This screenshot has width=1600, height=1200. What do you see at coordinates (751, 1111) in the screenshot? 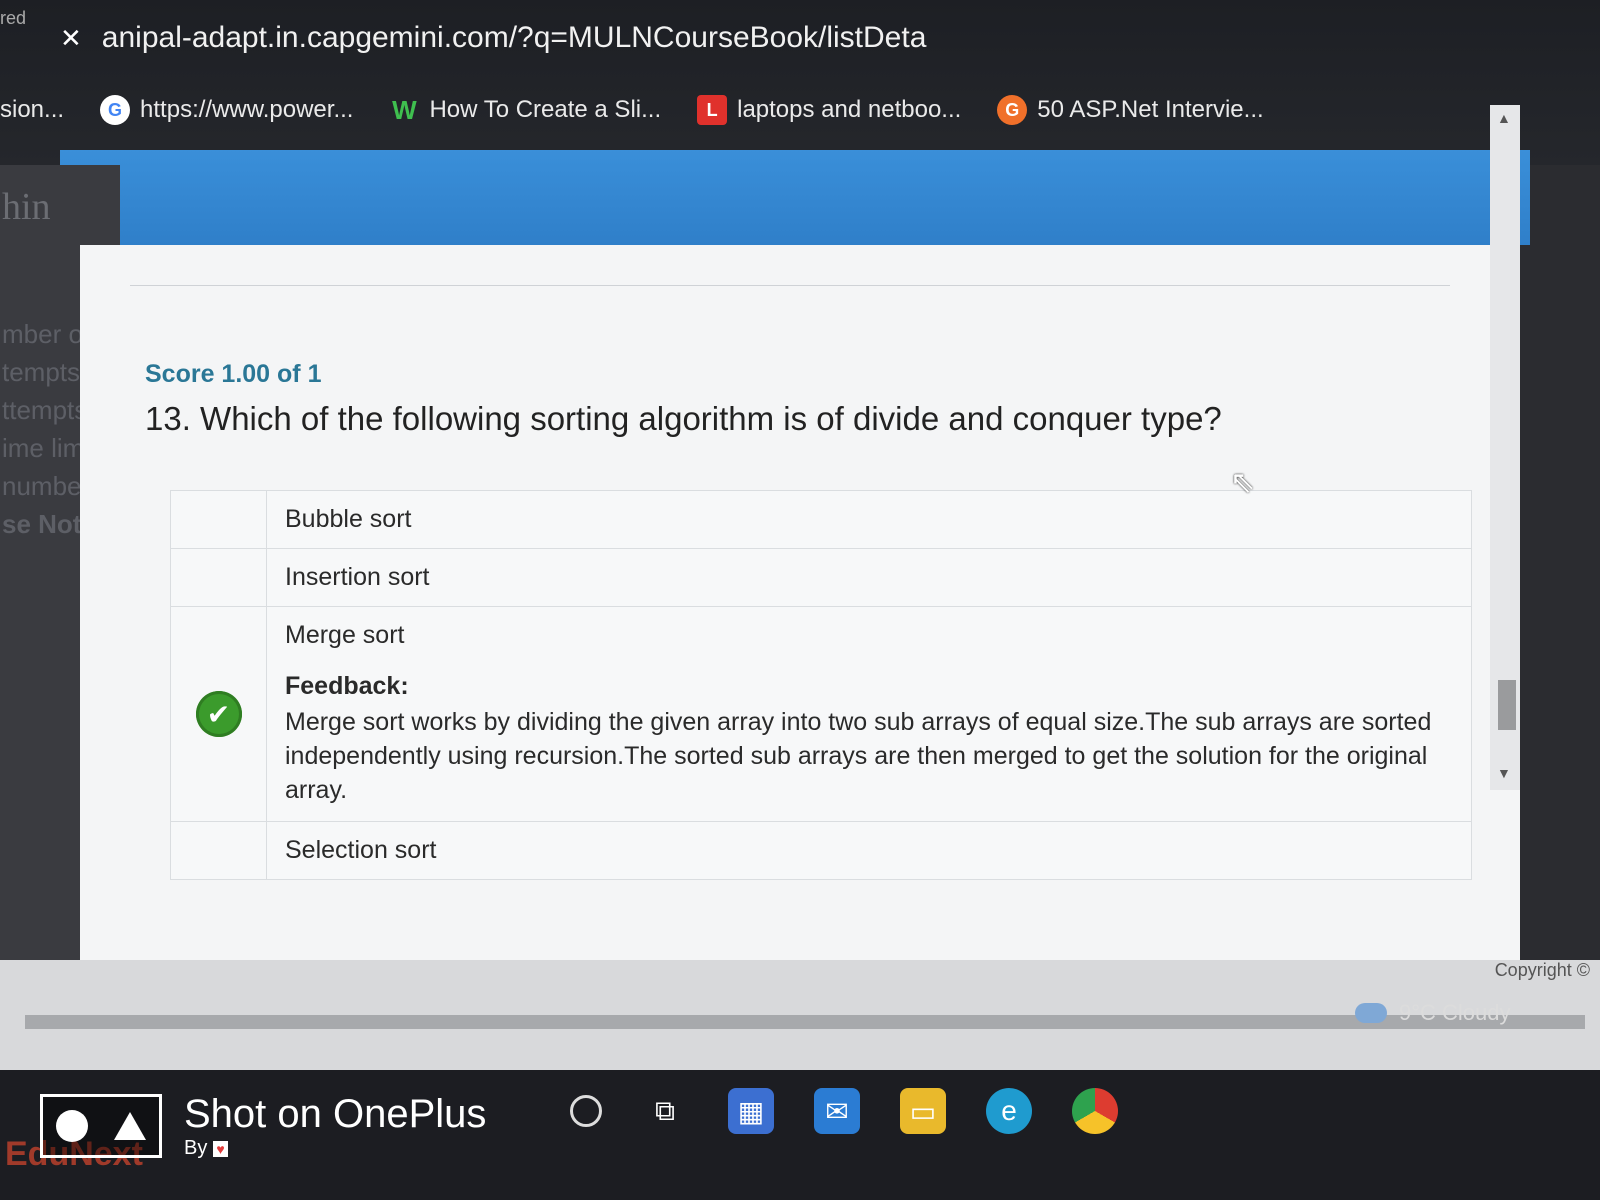
I see `store-icon: ▦` at bounding box center [751, 1111].